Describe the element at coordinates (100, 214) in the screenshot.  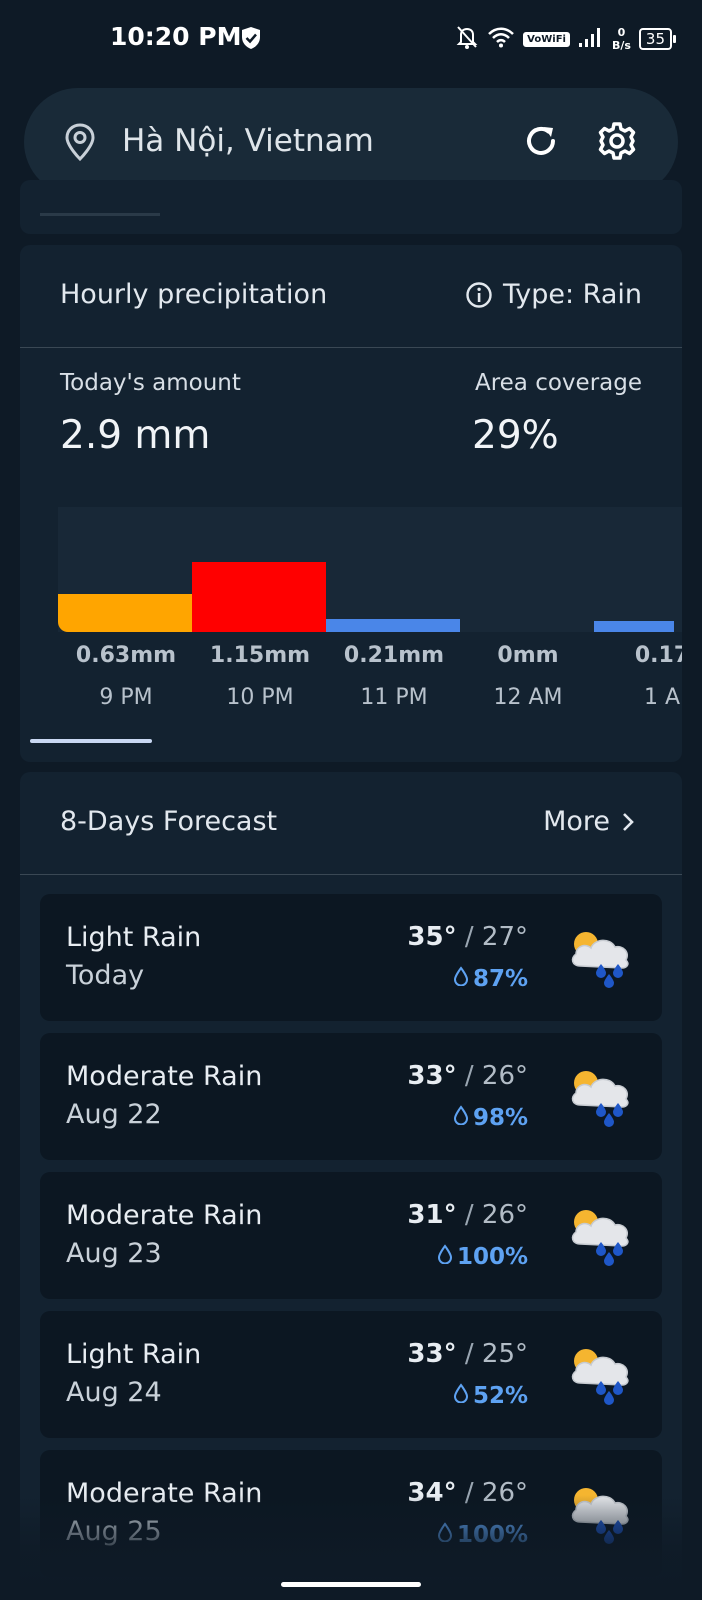
I see `card-scroll-indicator` at that location.